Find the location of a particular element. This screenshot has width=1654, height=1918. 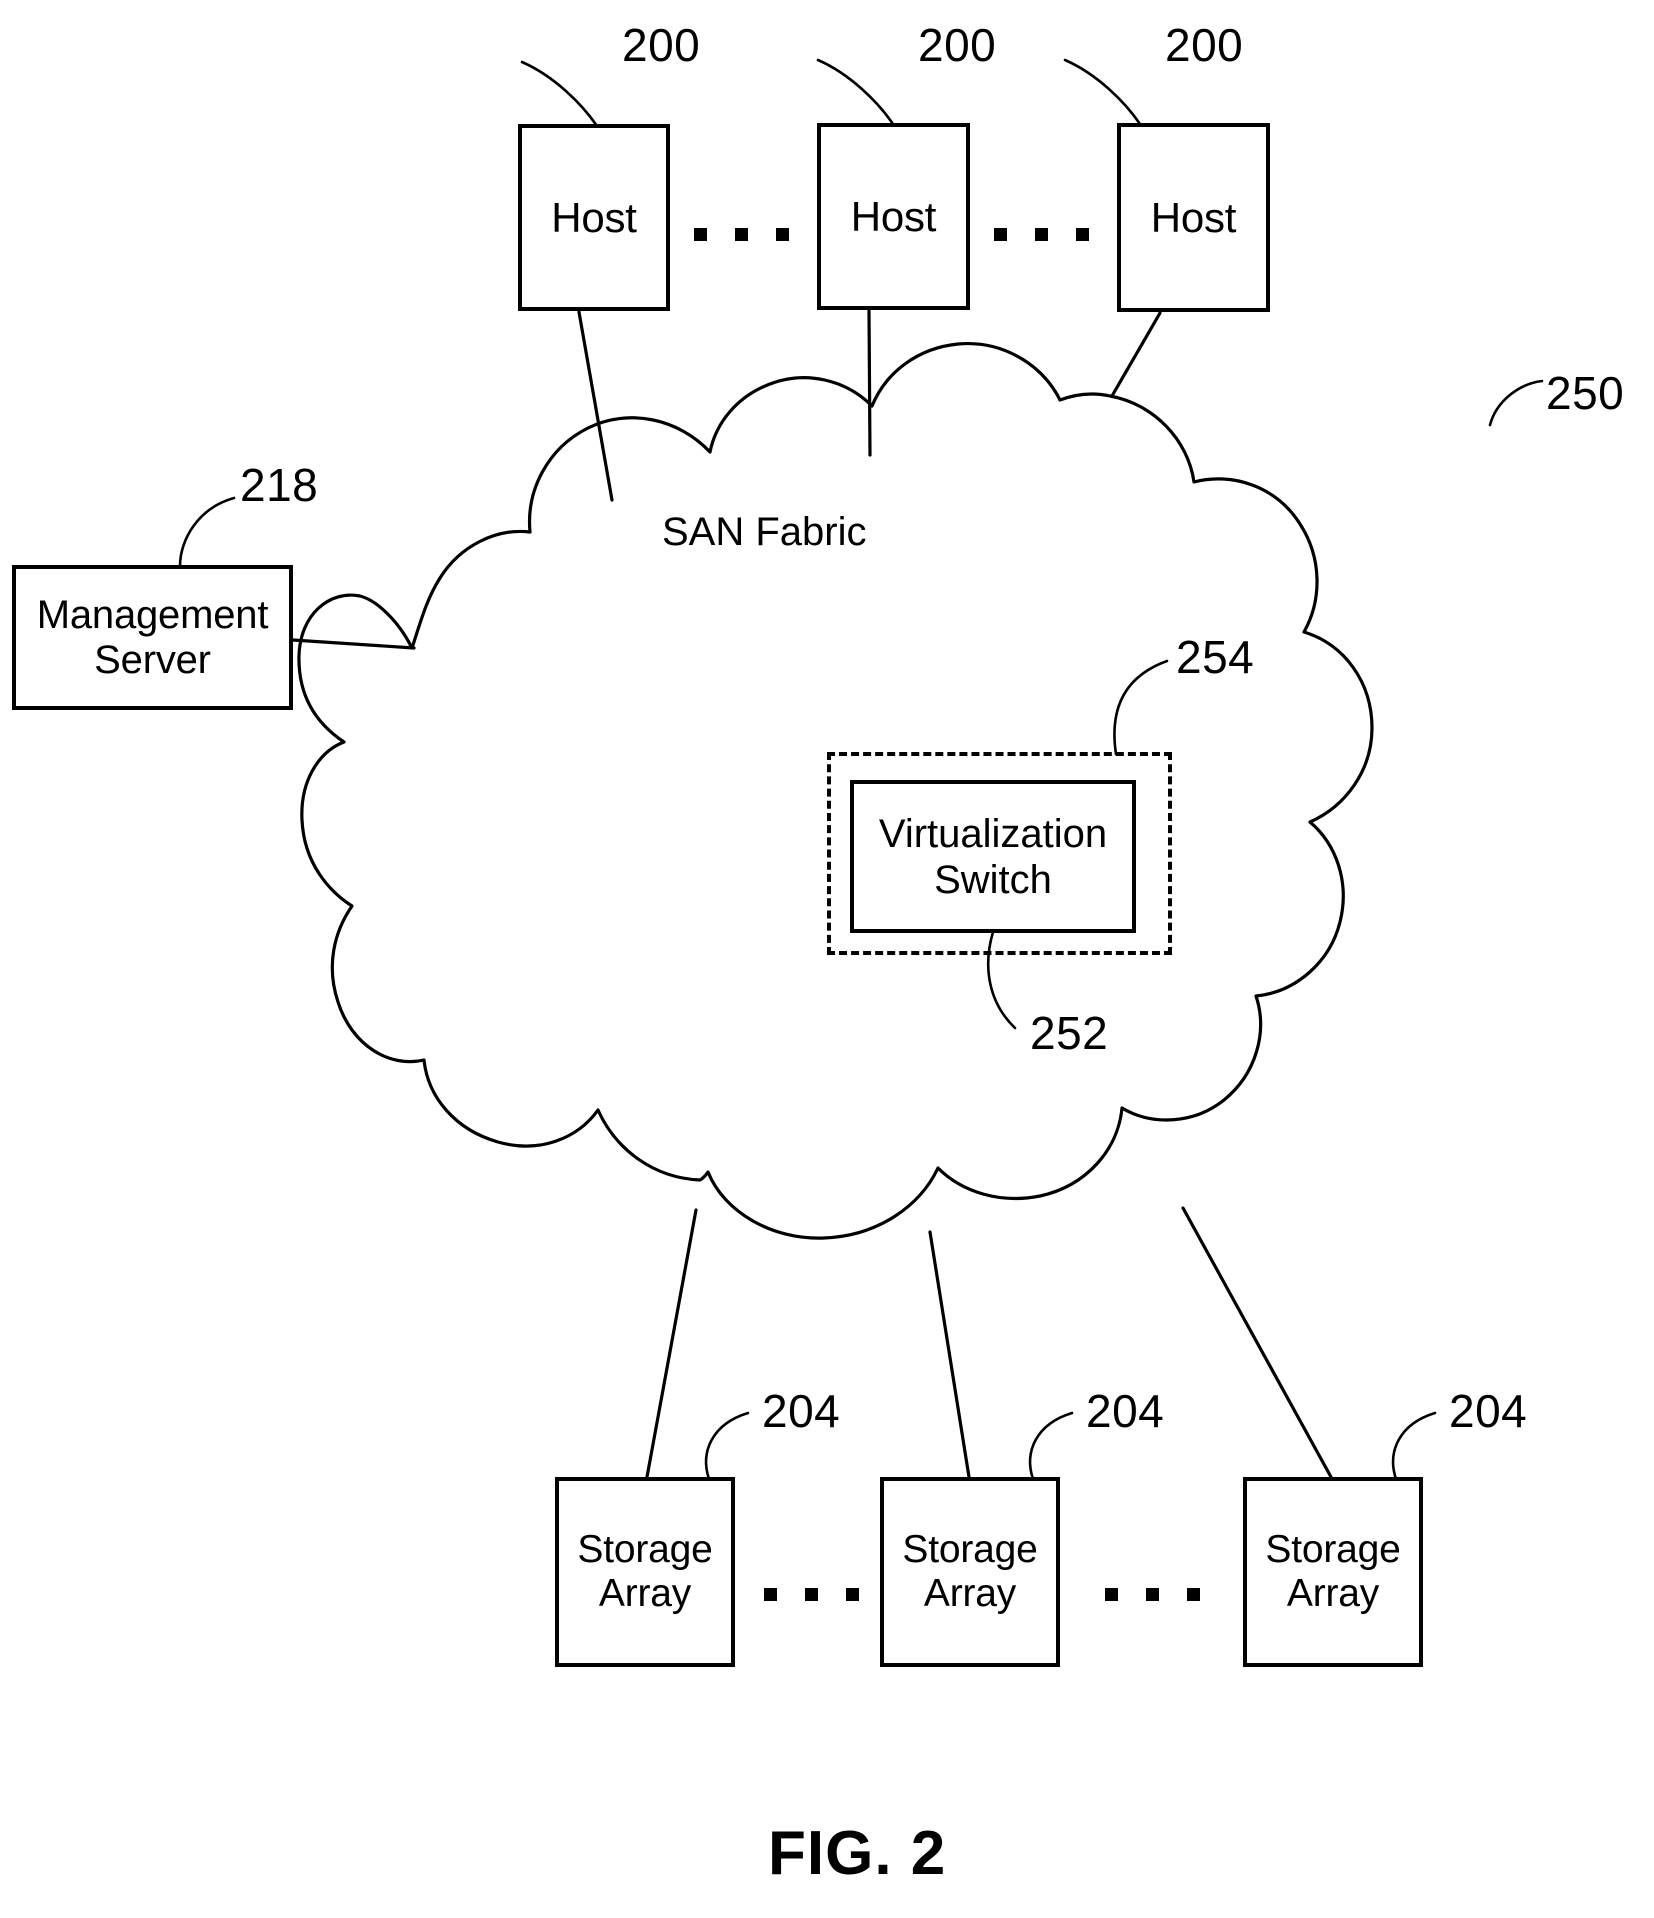

management-server-box: Management Server is located at coordinates (152, 637).